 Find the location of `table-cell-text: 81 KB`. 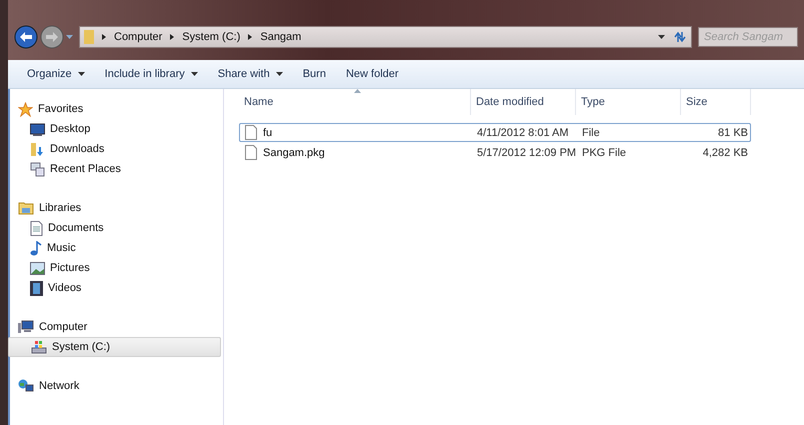

table-cell-text: 81 KB is located at coordinates (733, 132).